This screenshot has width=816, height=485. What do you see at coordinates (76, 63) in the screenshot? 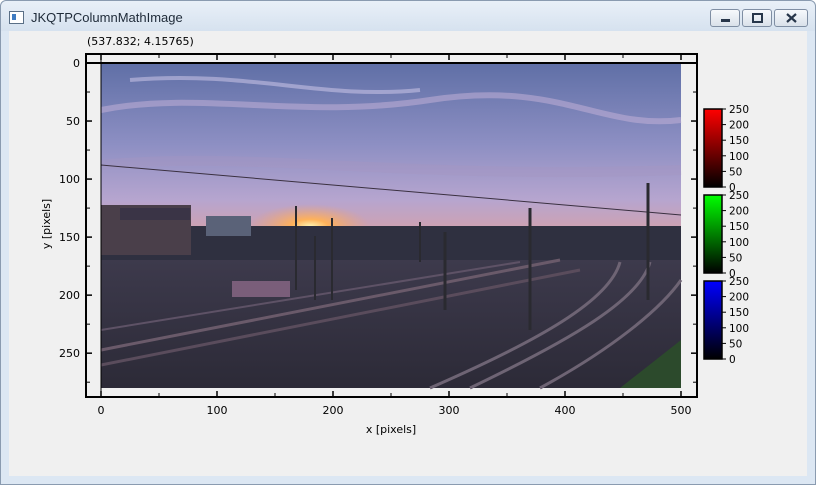
I see `y-tick-label: 0` at bounding box center [76, 63].